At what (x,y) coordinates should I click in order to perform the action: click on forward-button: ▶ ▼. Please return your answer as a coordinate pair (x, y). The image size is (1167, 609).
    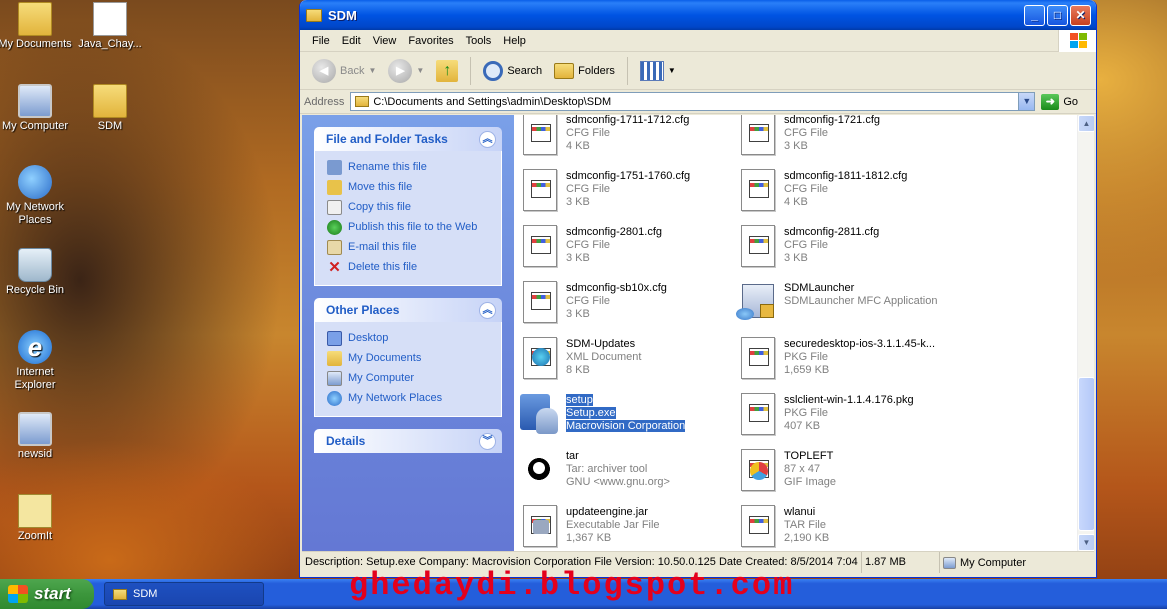
    Looking at the image, I should click on (406, 71).